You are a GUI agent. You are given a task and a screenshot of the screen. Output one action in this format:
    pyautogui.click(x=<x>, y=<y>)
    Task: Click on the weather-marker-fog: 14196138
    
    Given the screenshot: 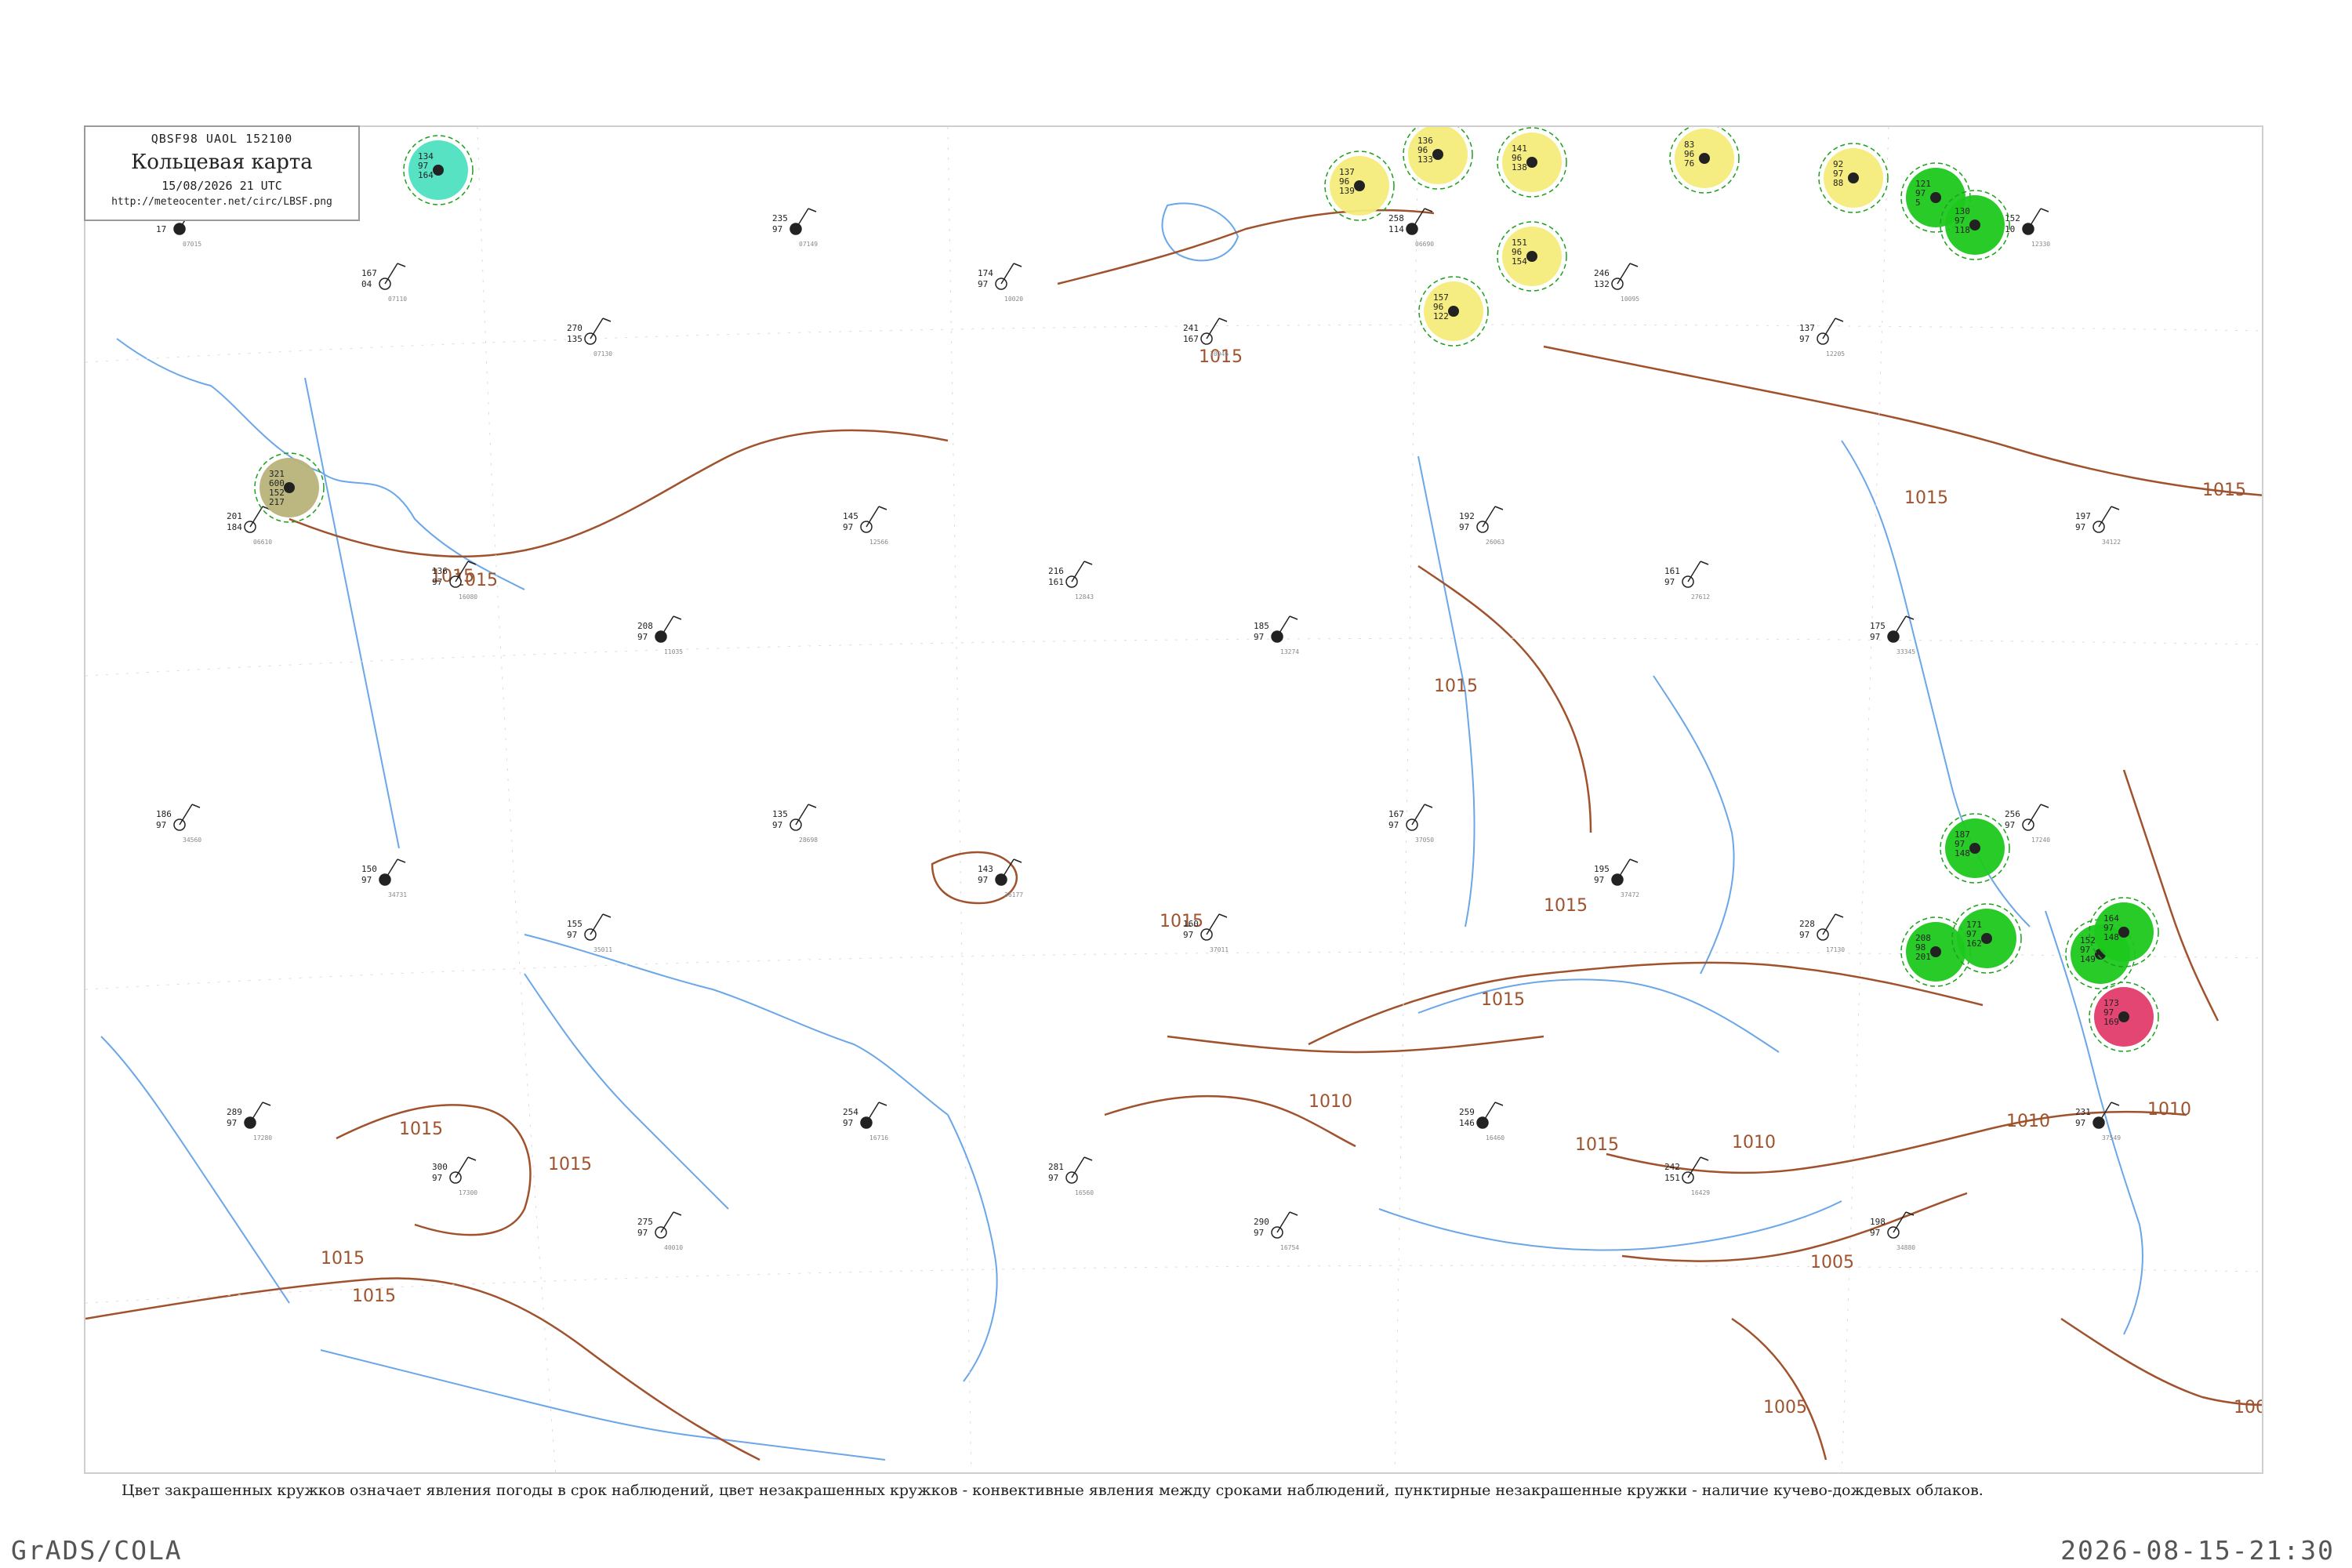 What is the action you would take?
    pyautogui.click(x=1532, y=162)
    